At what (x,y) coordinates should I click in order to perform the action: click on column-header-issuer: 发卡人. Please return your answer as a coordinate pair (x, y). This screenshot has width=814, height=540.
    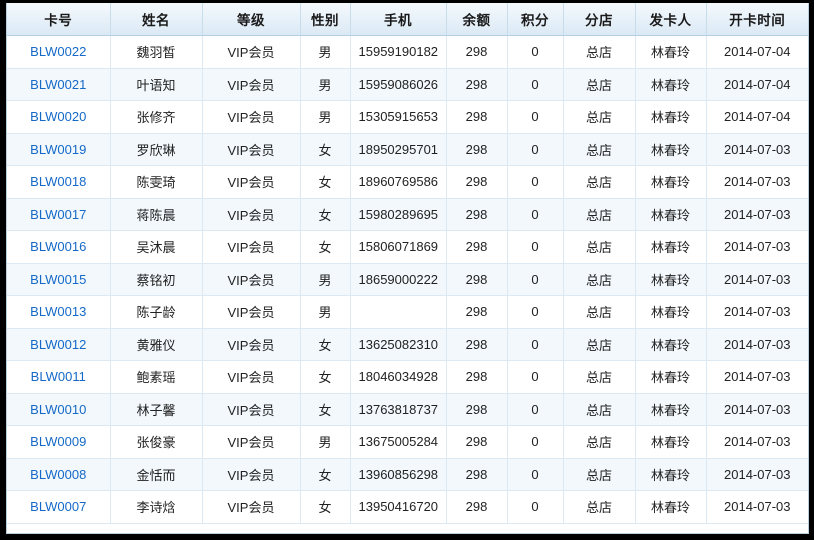
    Looking at the image, I should click on (671, 19).